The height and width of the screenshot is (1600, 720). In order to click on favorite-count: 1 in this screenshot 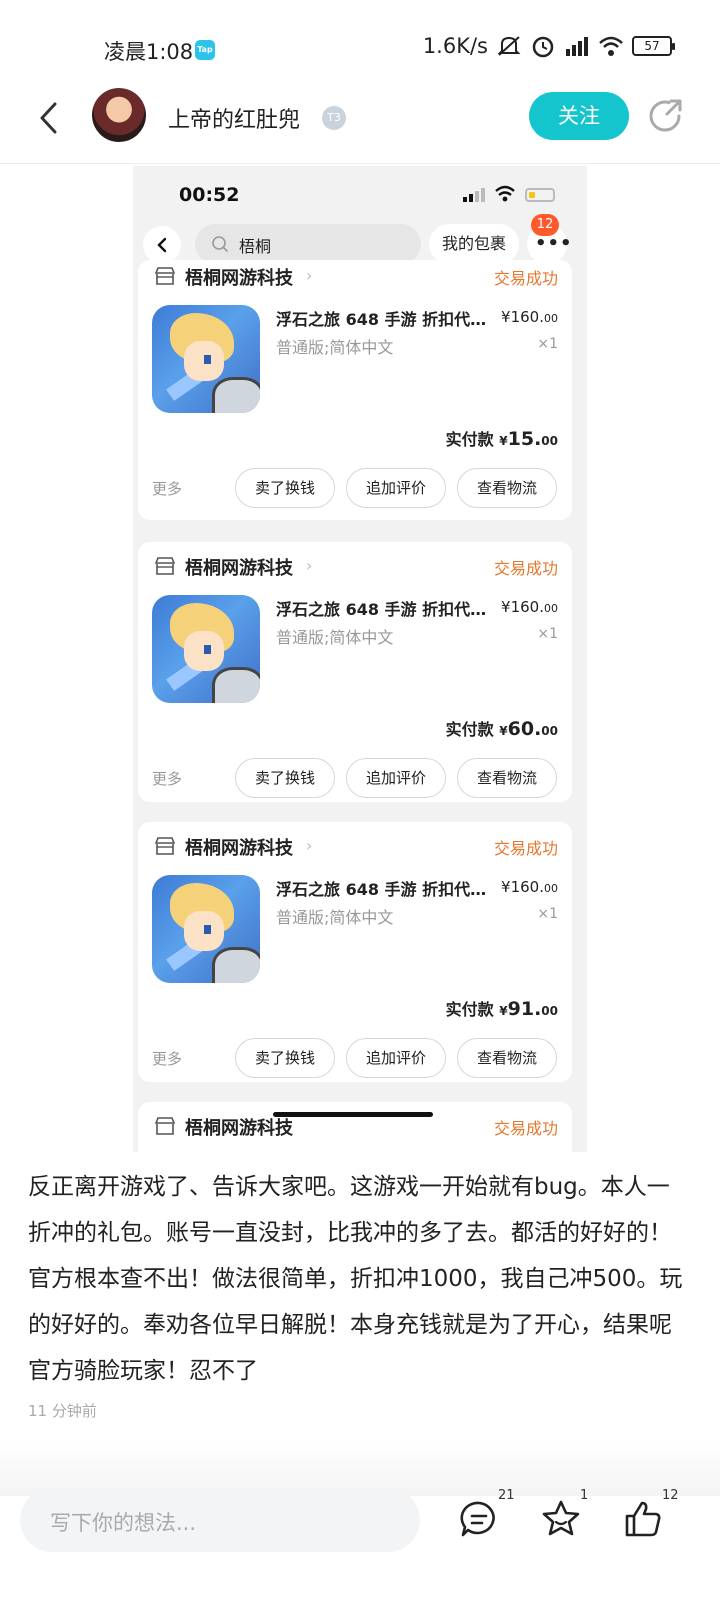, I will do `click(584, 1495)`.